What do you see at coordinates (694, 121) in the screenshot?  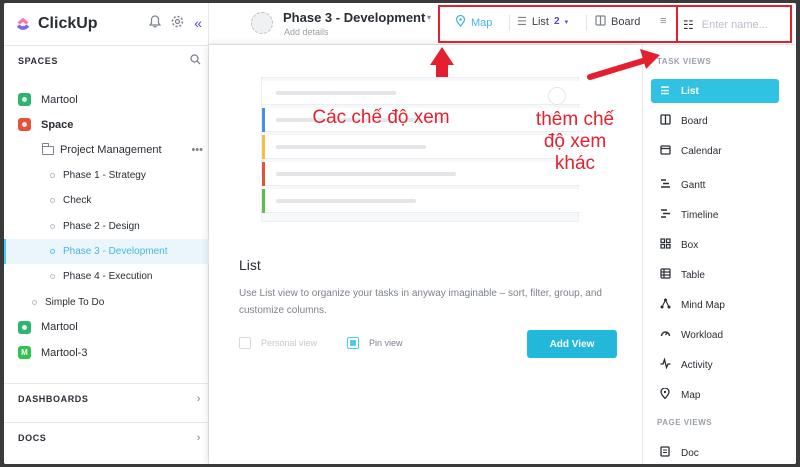 I see `view-option-label: Board` at bounding box center [694, 121].